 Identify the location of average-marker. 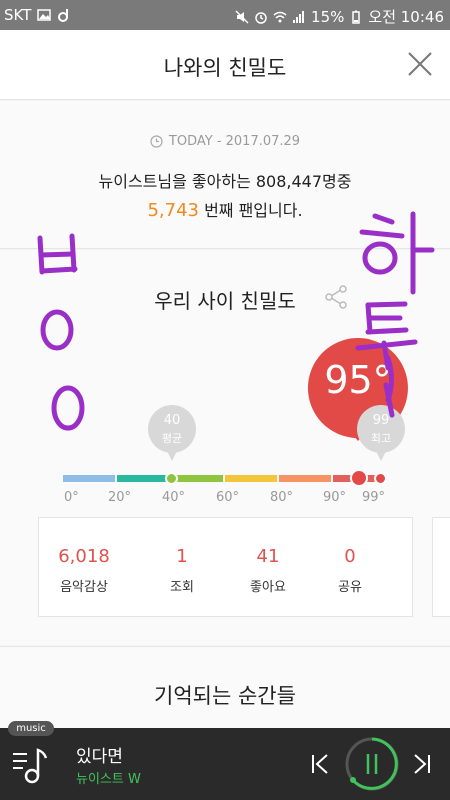
(171, 478).